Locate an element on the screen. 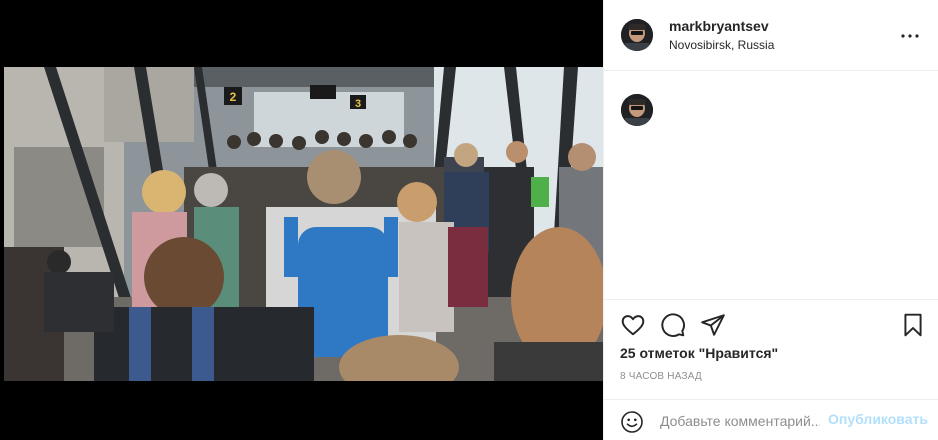  post-location: Novosibirsk, Russia is located at coordinates (721, 45).